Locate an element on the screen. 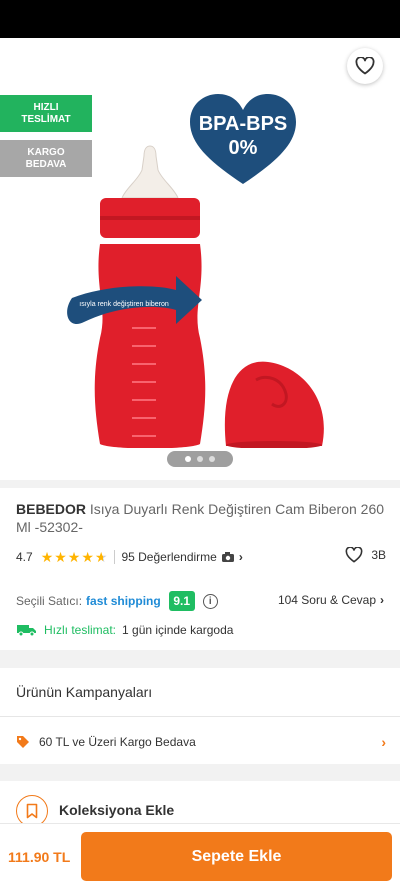 This screenshot has height=888, width=400. arrow-left-icon is located at coordinates (29, 69).